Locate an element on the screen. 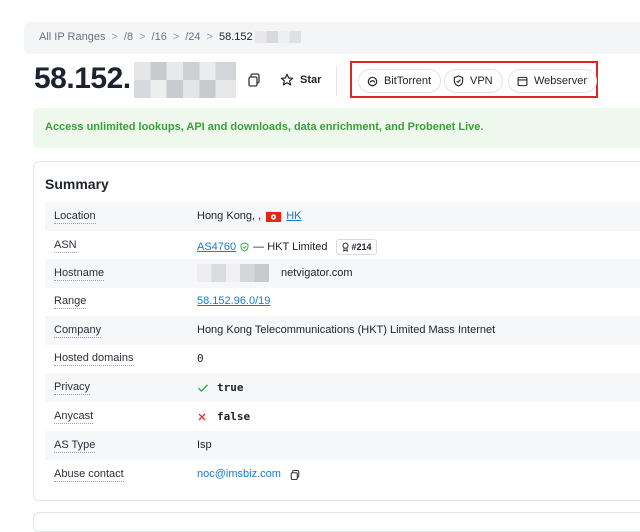  star-label: Star is located at coordinates (311, 80).